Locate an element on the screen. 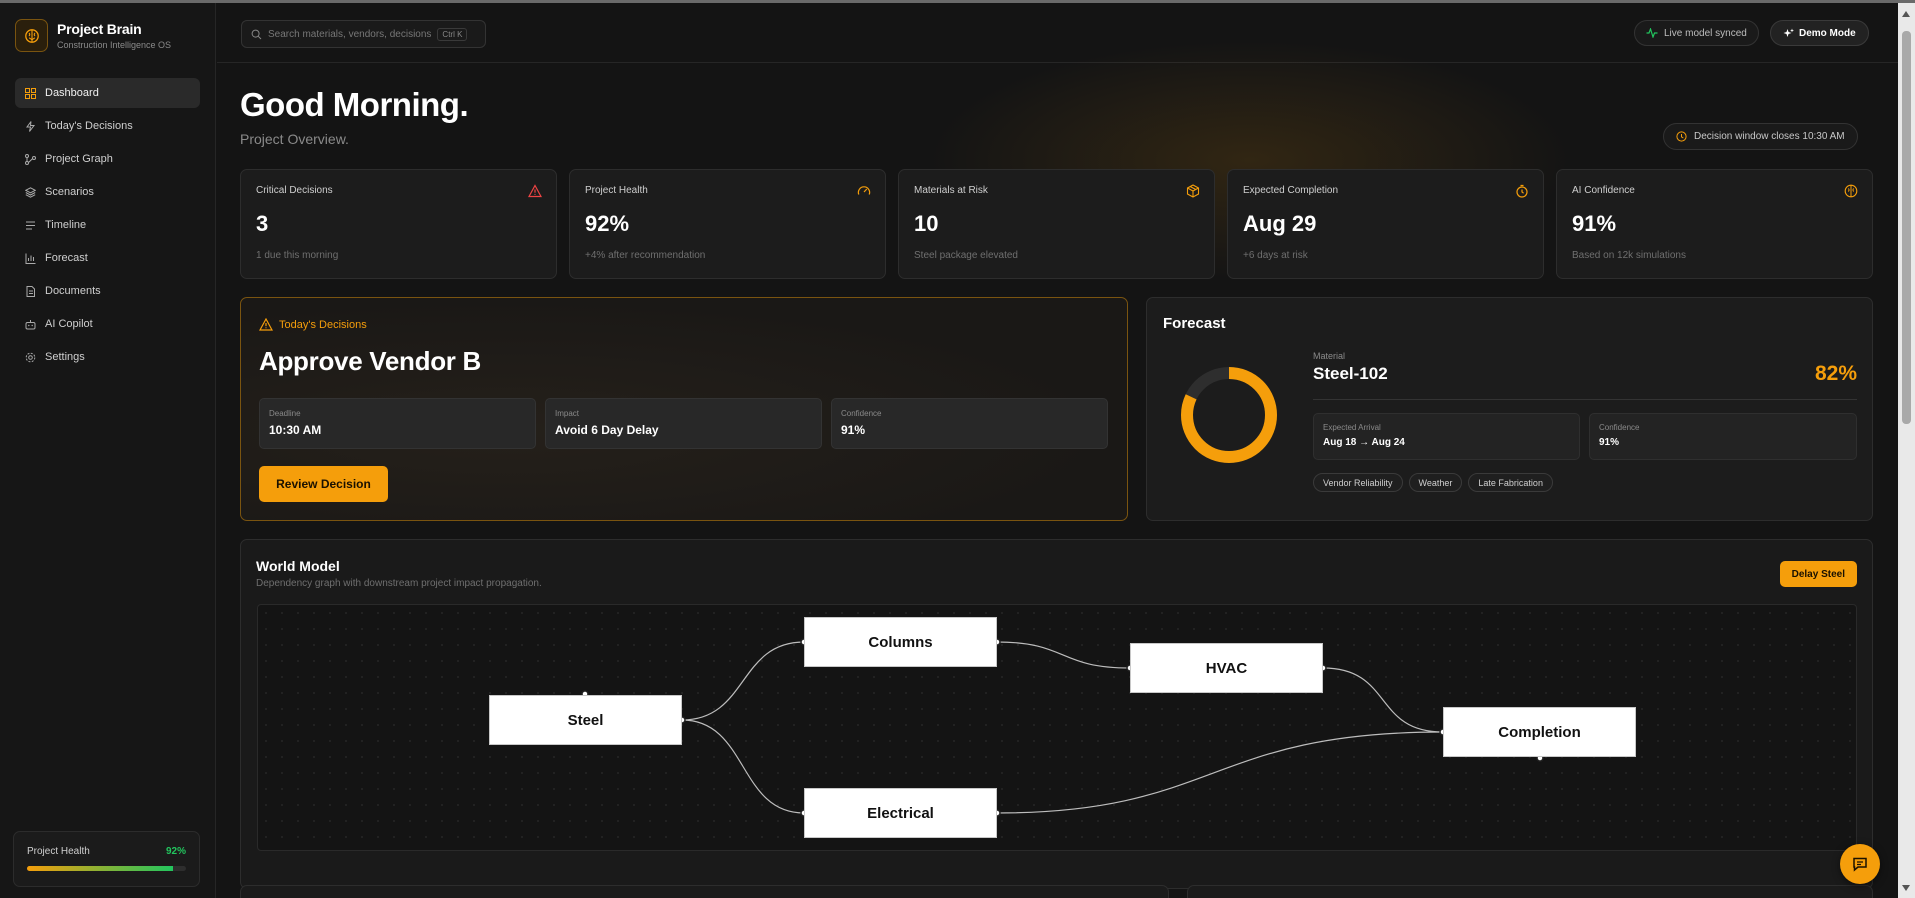 The image size is (1915, 898). search-icon is located at coordinates (256, 34).